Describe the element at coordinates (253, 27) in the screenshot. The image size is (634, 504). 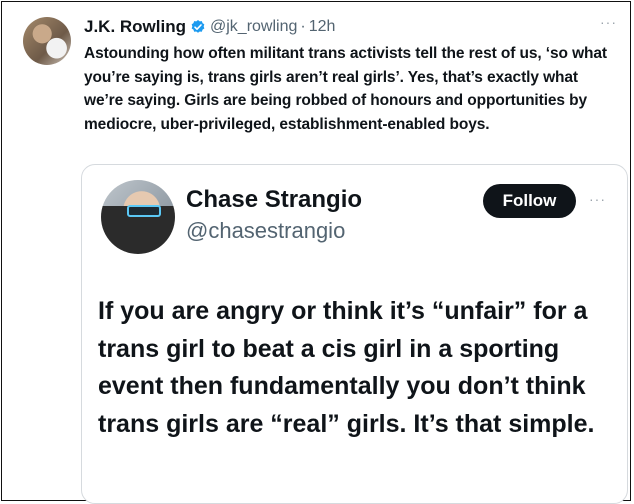
I see `author-handle: @jk_rowling` at that location.